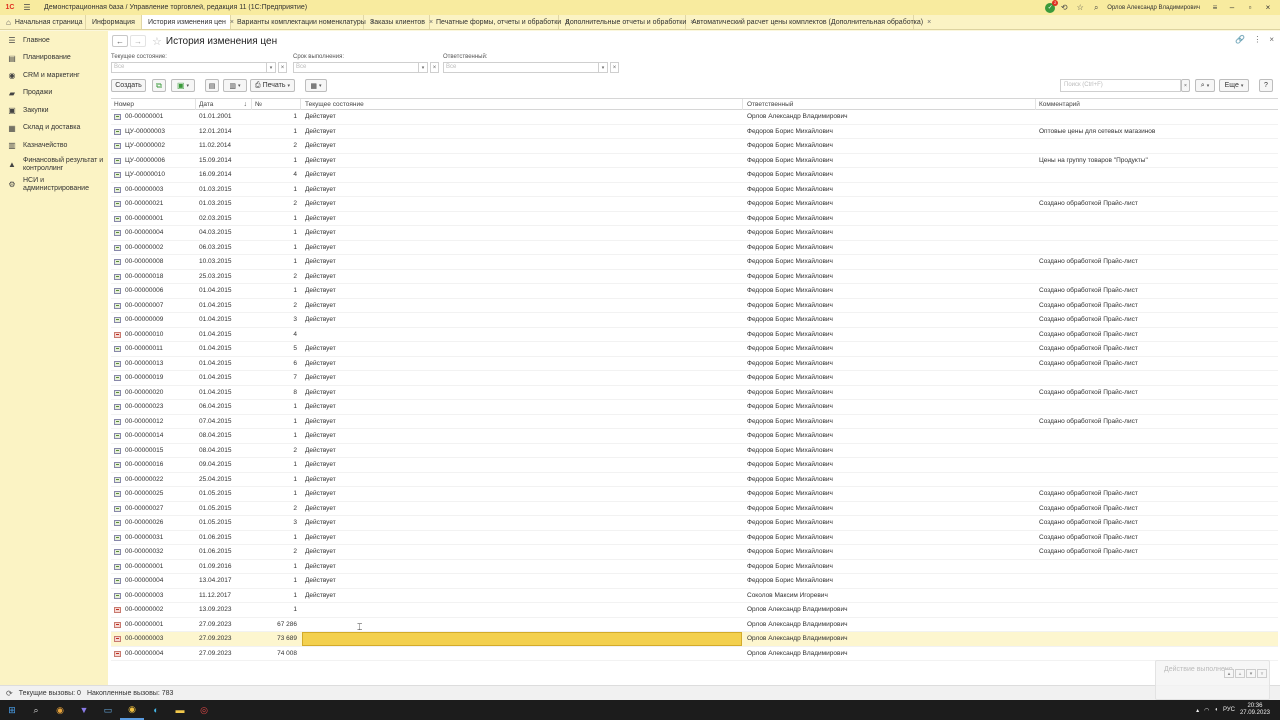 Image resolution: width=1280 pixels, height=720 pixels. Describe the element at coordinates (54, 59) in the screenshot. I see `sidebar-item-planning: ▤ Планирование` at that location.